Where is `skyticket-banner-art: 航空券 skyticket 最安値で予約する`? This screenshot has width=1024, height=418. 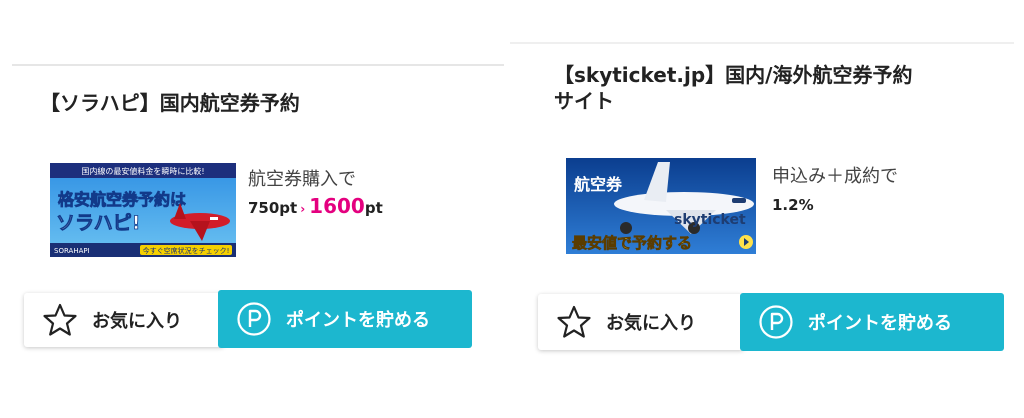
skyticket-banner-art: 航空券 skyticket 最安値で予約する is located at coordinates (661, 206).